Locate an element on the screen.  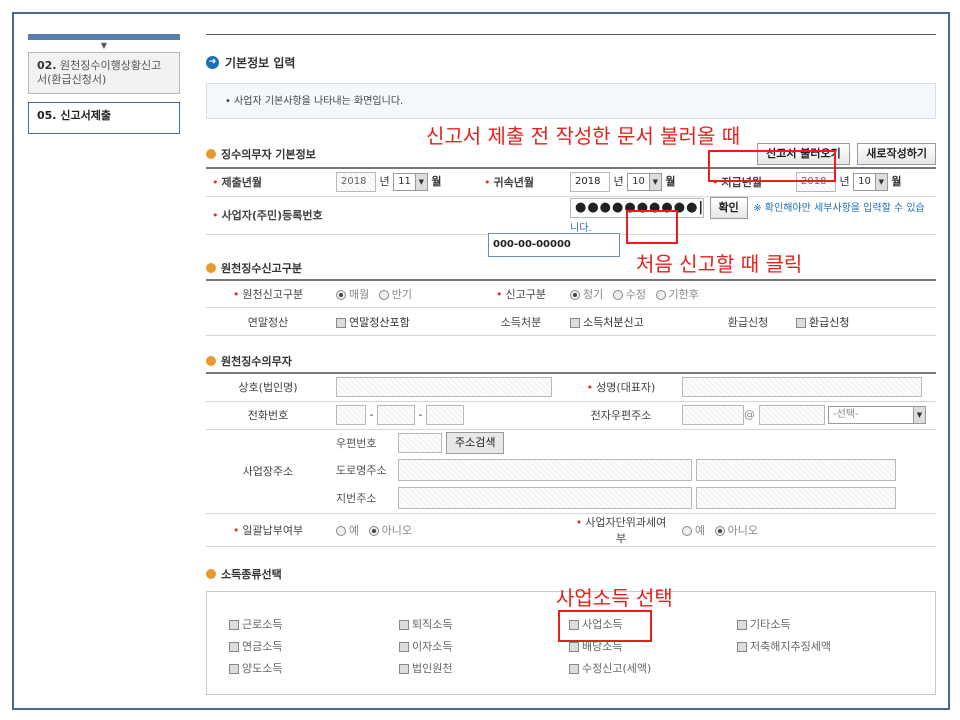
bulk-yes-radio is located at coordinates (341, 530).